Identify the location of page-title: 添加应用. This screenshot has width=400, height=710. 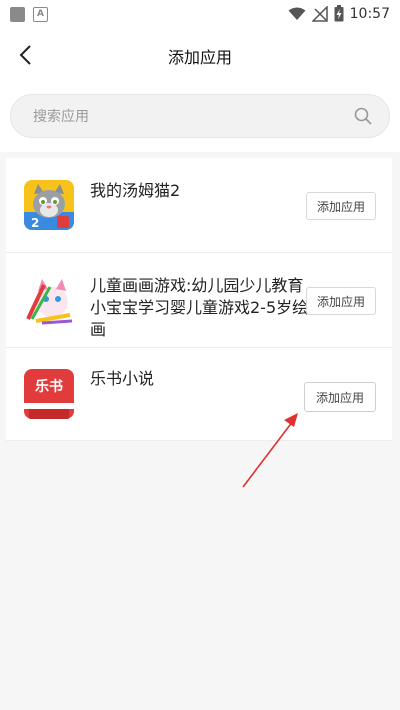
(199, 57).